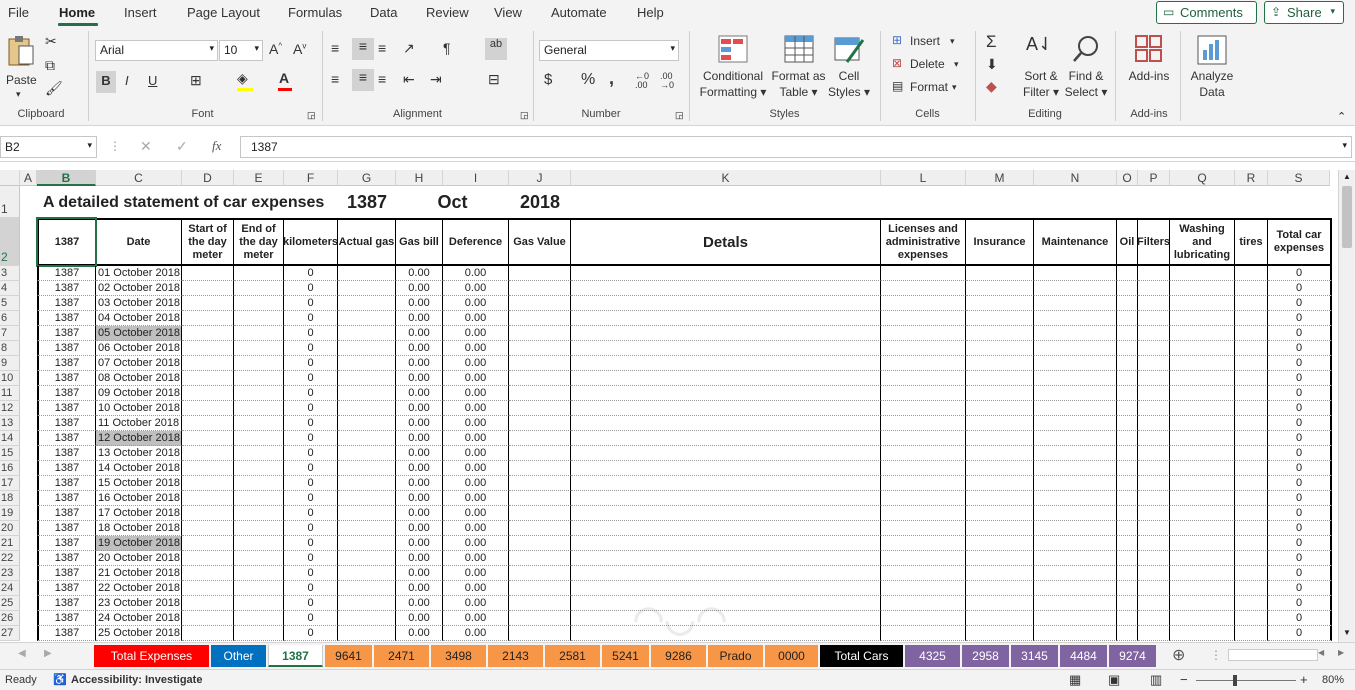 The width and height of the screenshot is (1355, 690). I want to click on row-header: 26, so click(10, 618).